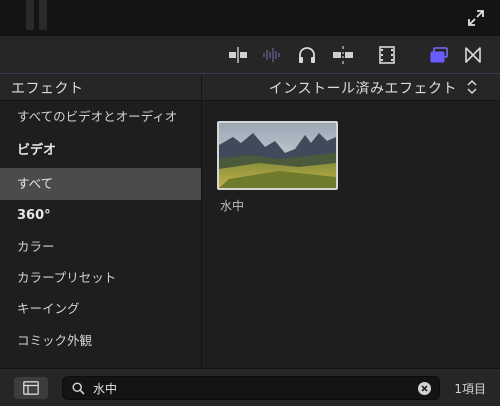 The image size is (500, 406). What do you see at coordinates (363, 88) in the screenshot?
I see `collection-title: インストール済みエフェクト` at bounding box center [363, 88].